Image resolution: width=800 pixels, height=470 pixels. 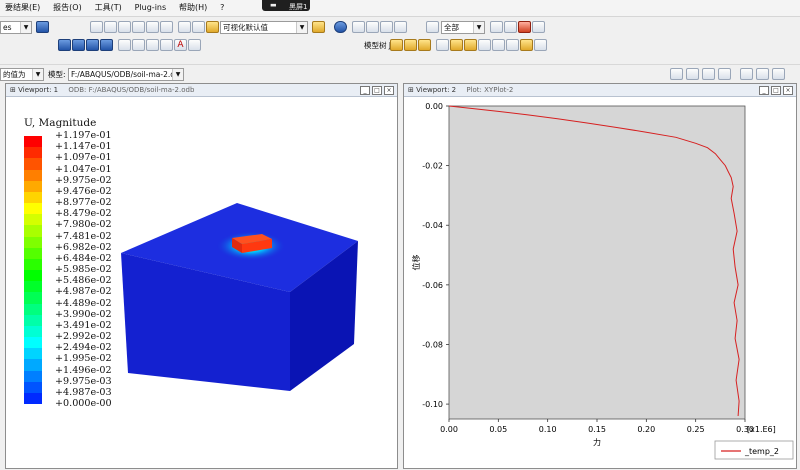 I want to click on front-view-icon, so click(x=410, y=45).